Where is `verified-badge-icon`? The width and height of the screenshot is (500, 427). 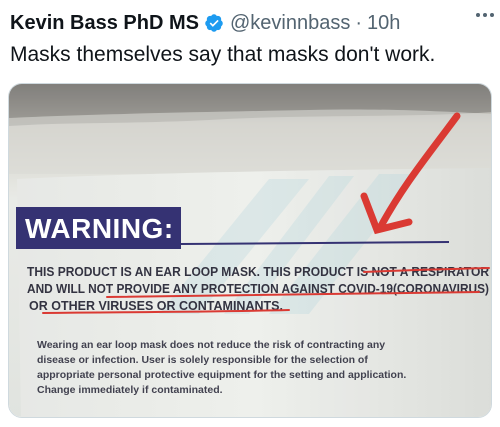
verified-badge-icon is located at coordinates (214, 23).